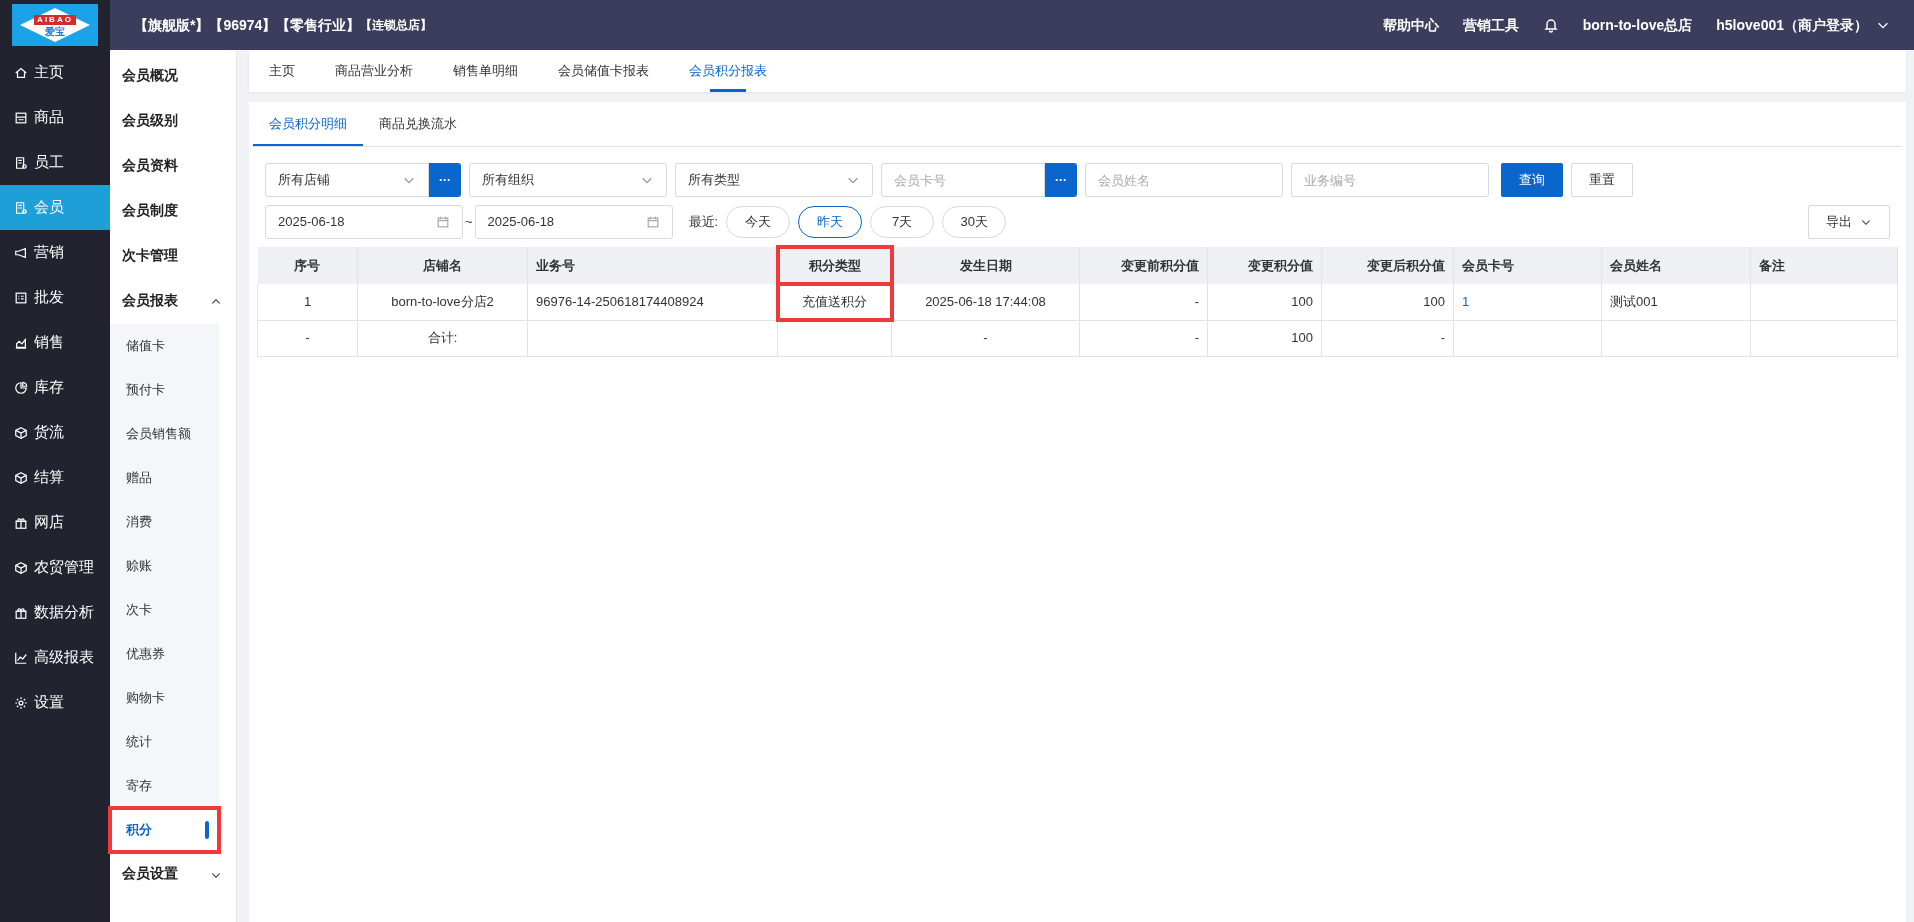  What do you see at coordinates (164, 390) in the screenshot?
I see `sub-menu-item: 预付卡` at bounding box center [164, 390].